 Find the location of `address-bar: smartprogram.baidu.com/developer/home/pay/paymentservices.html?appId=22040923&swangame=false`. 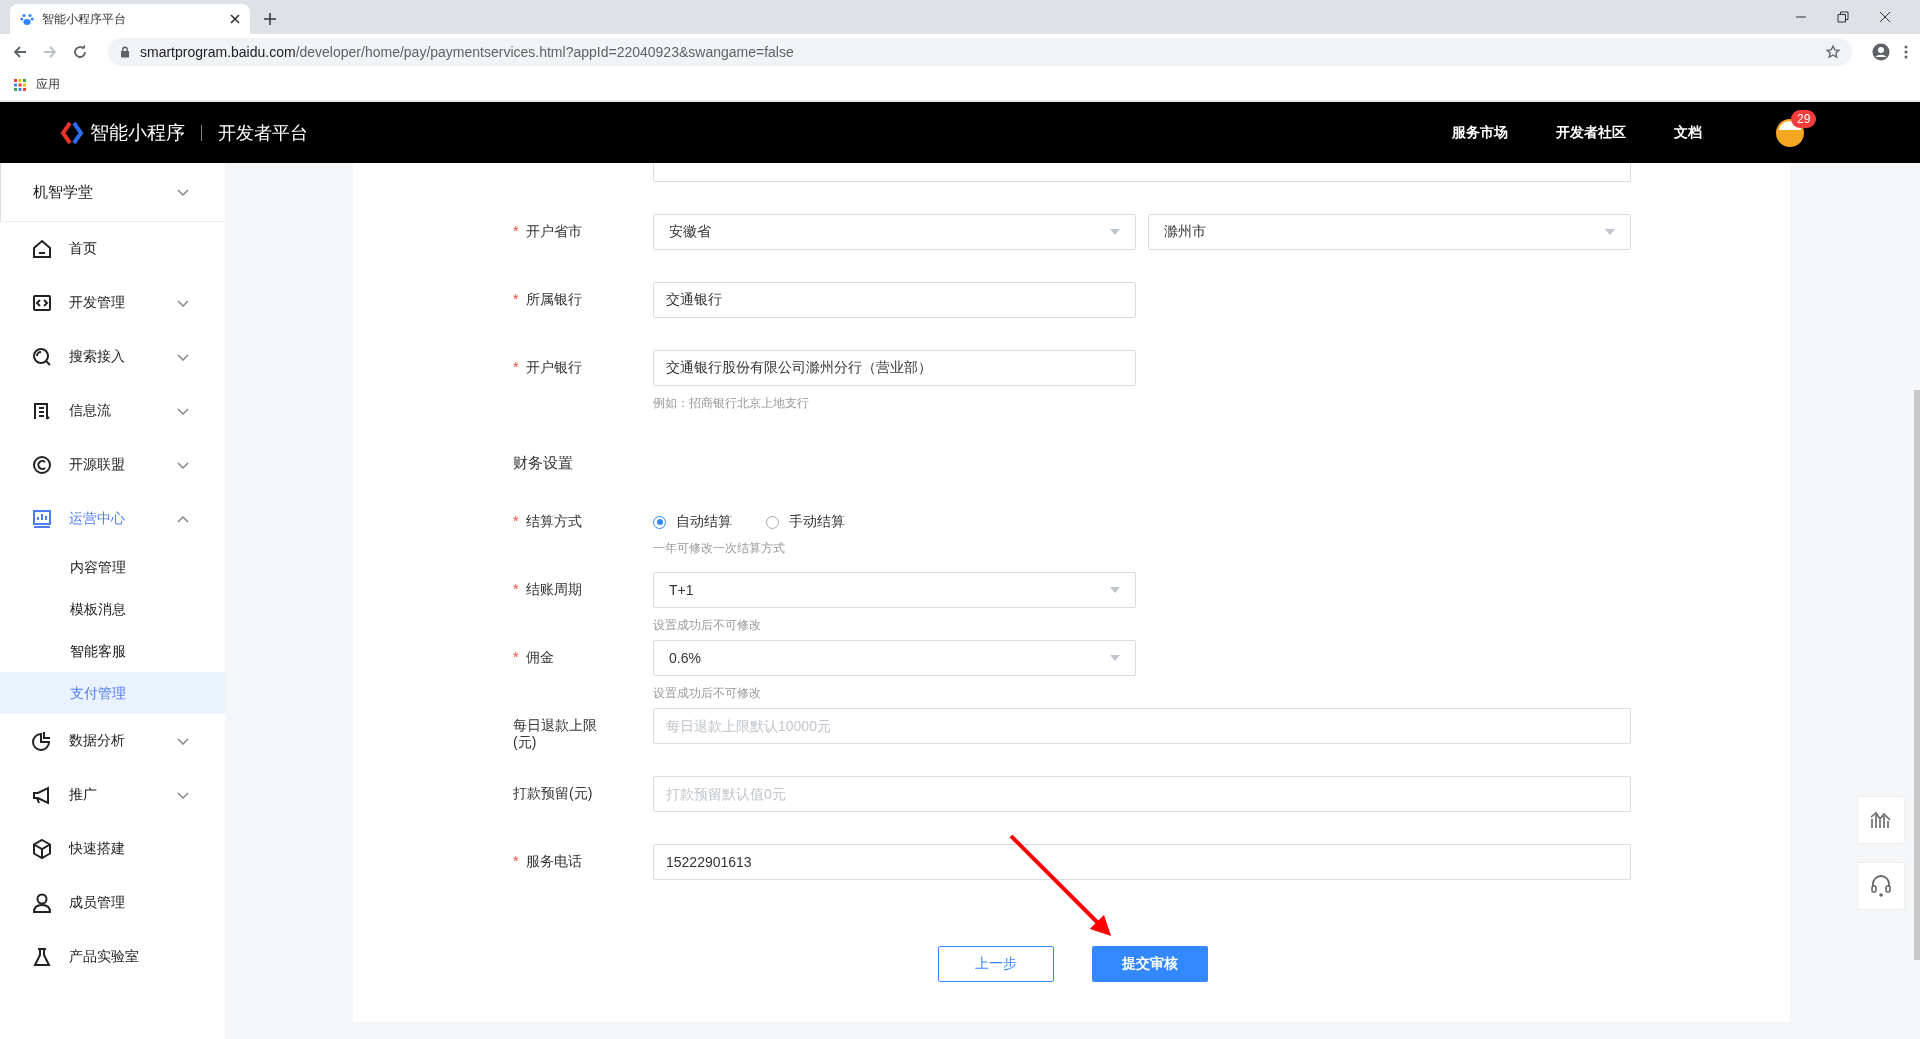

address-bar: smartprogram.baidu.com/developer/home/pay/paymentservices.html?appId=22040923&swangame=false is located at coordinates (980, 51).